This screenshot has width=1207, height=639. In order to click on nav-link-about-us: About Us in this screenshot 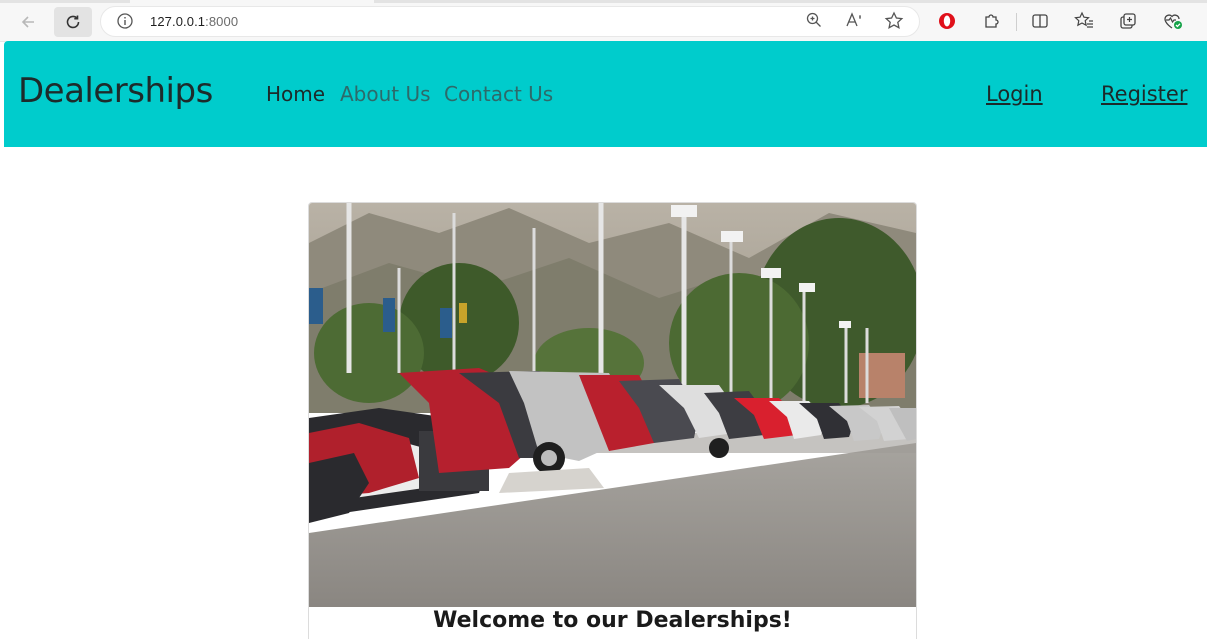, I will do `click(385, 94)`.